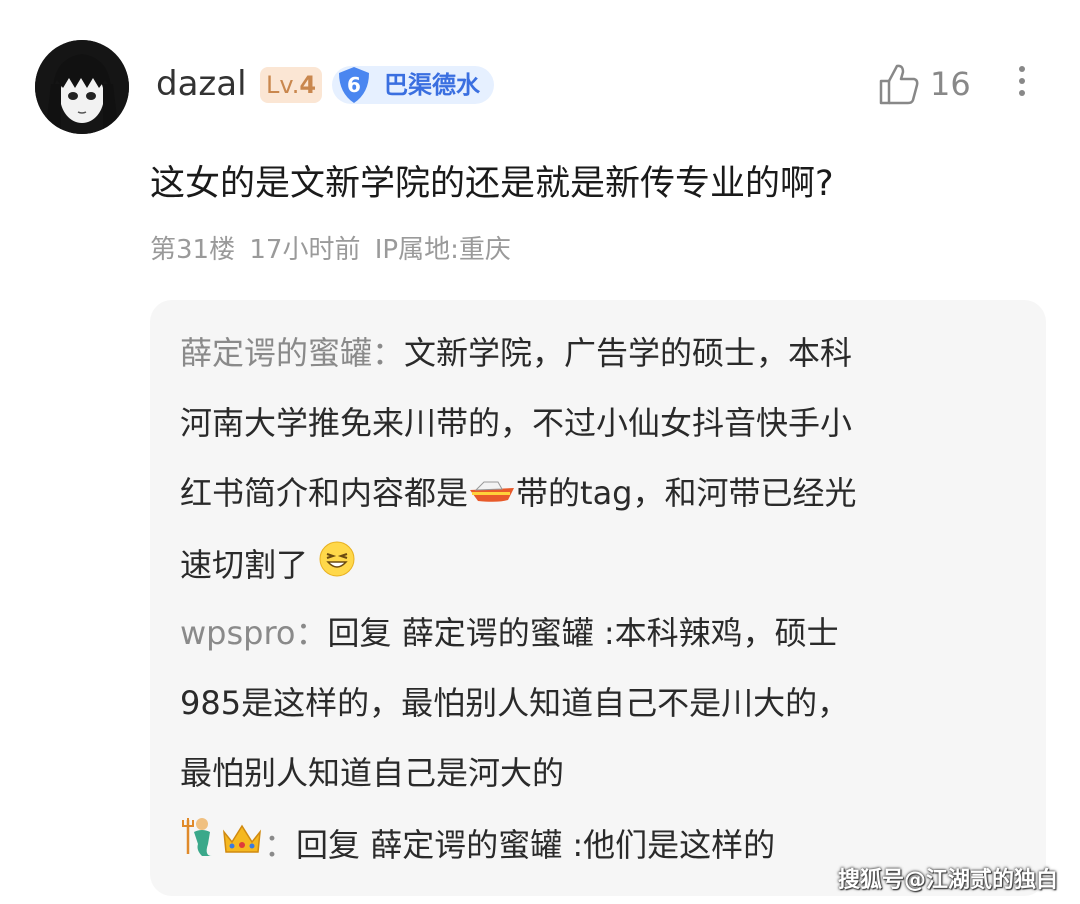  I want to click on watermark: 搜狐号@江湖贰的独白, so click(948, 880).